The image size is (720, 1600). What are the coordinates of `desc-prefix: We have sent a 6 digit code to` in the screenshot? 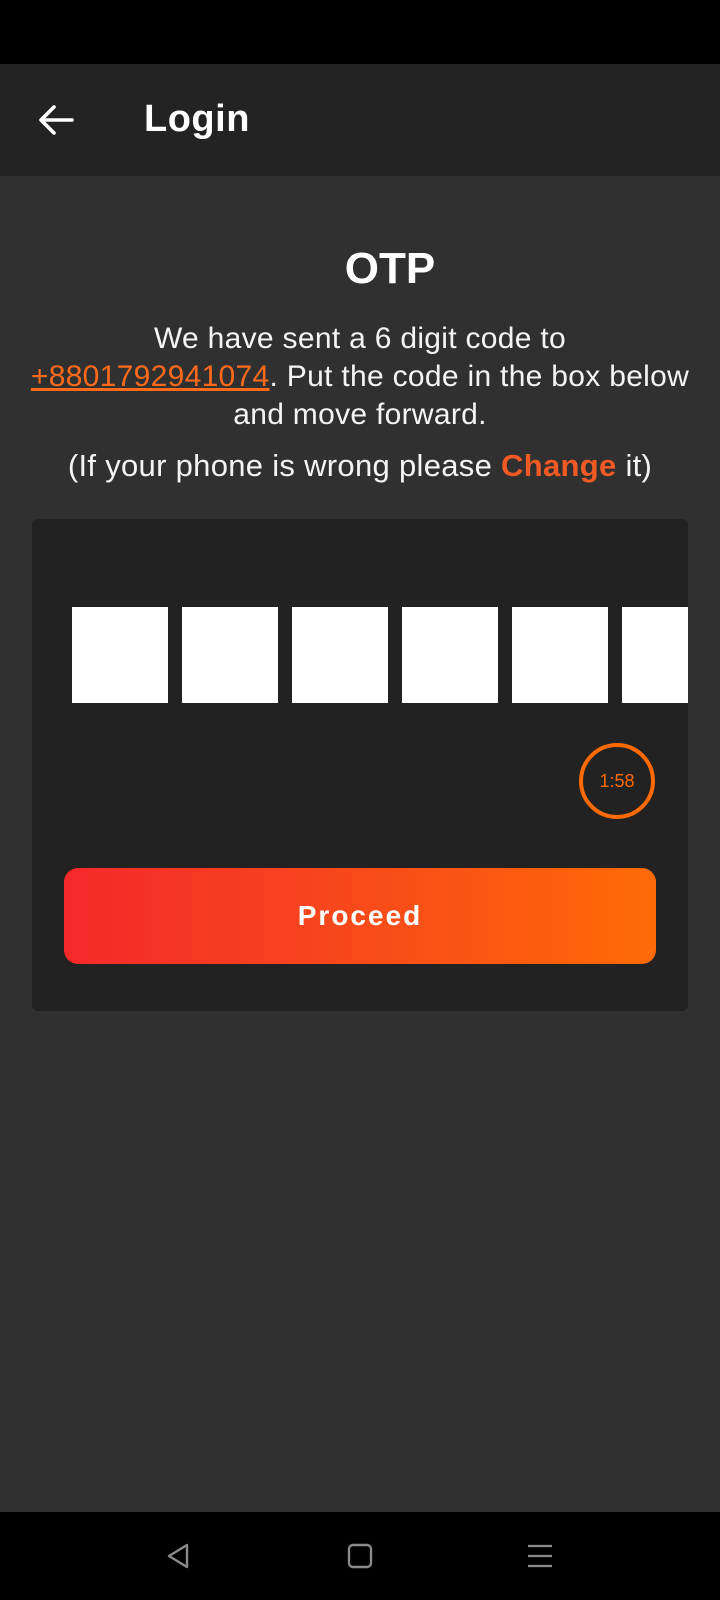 It's located at (360, 338).